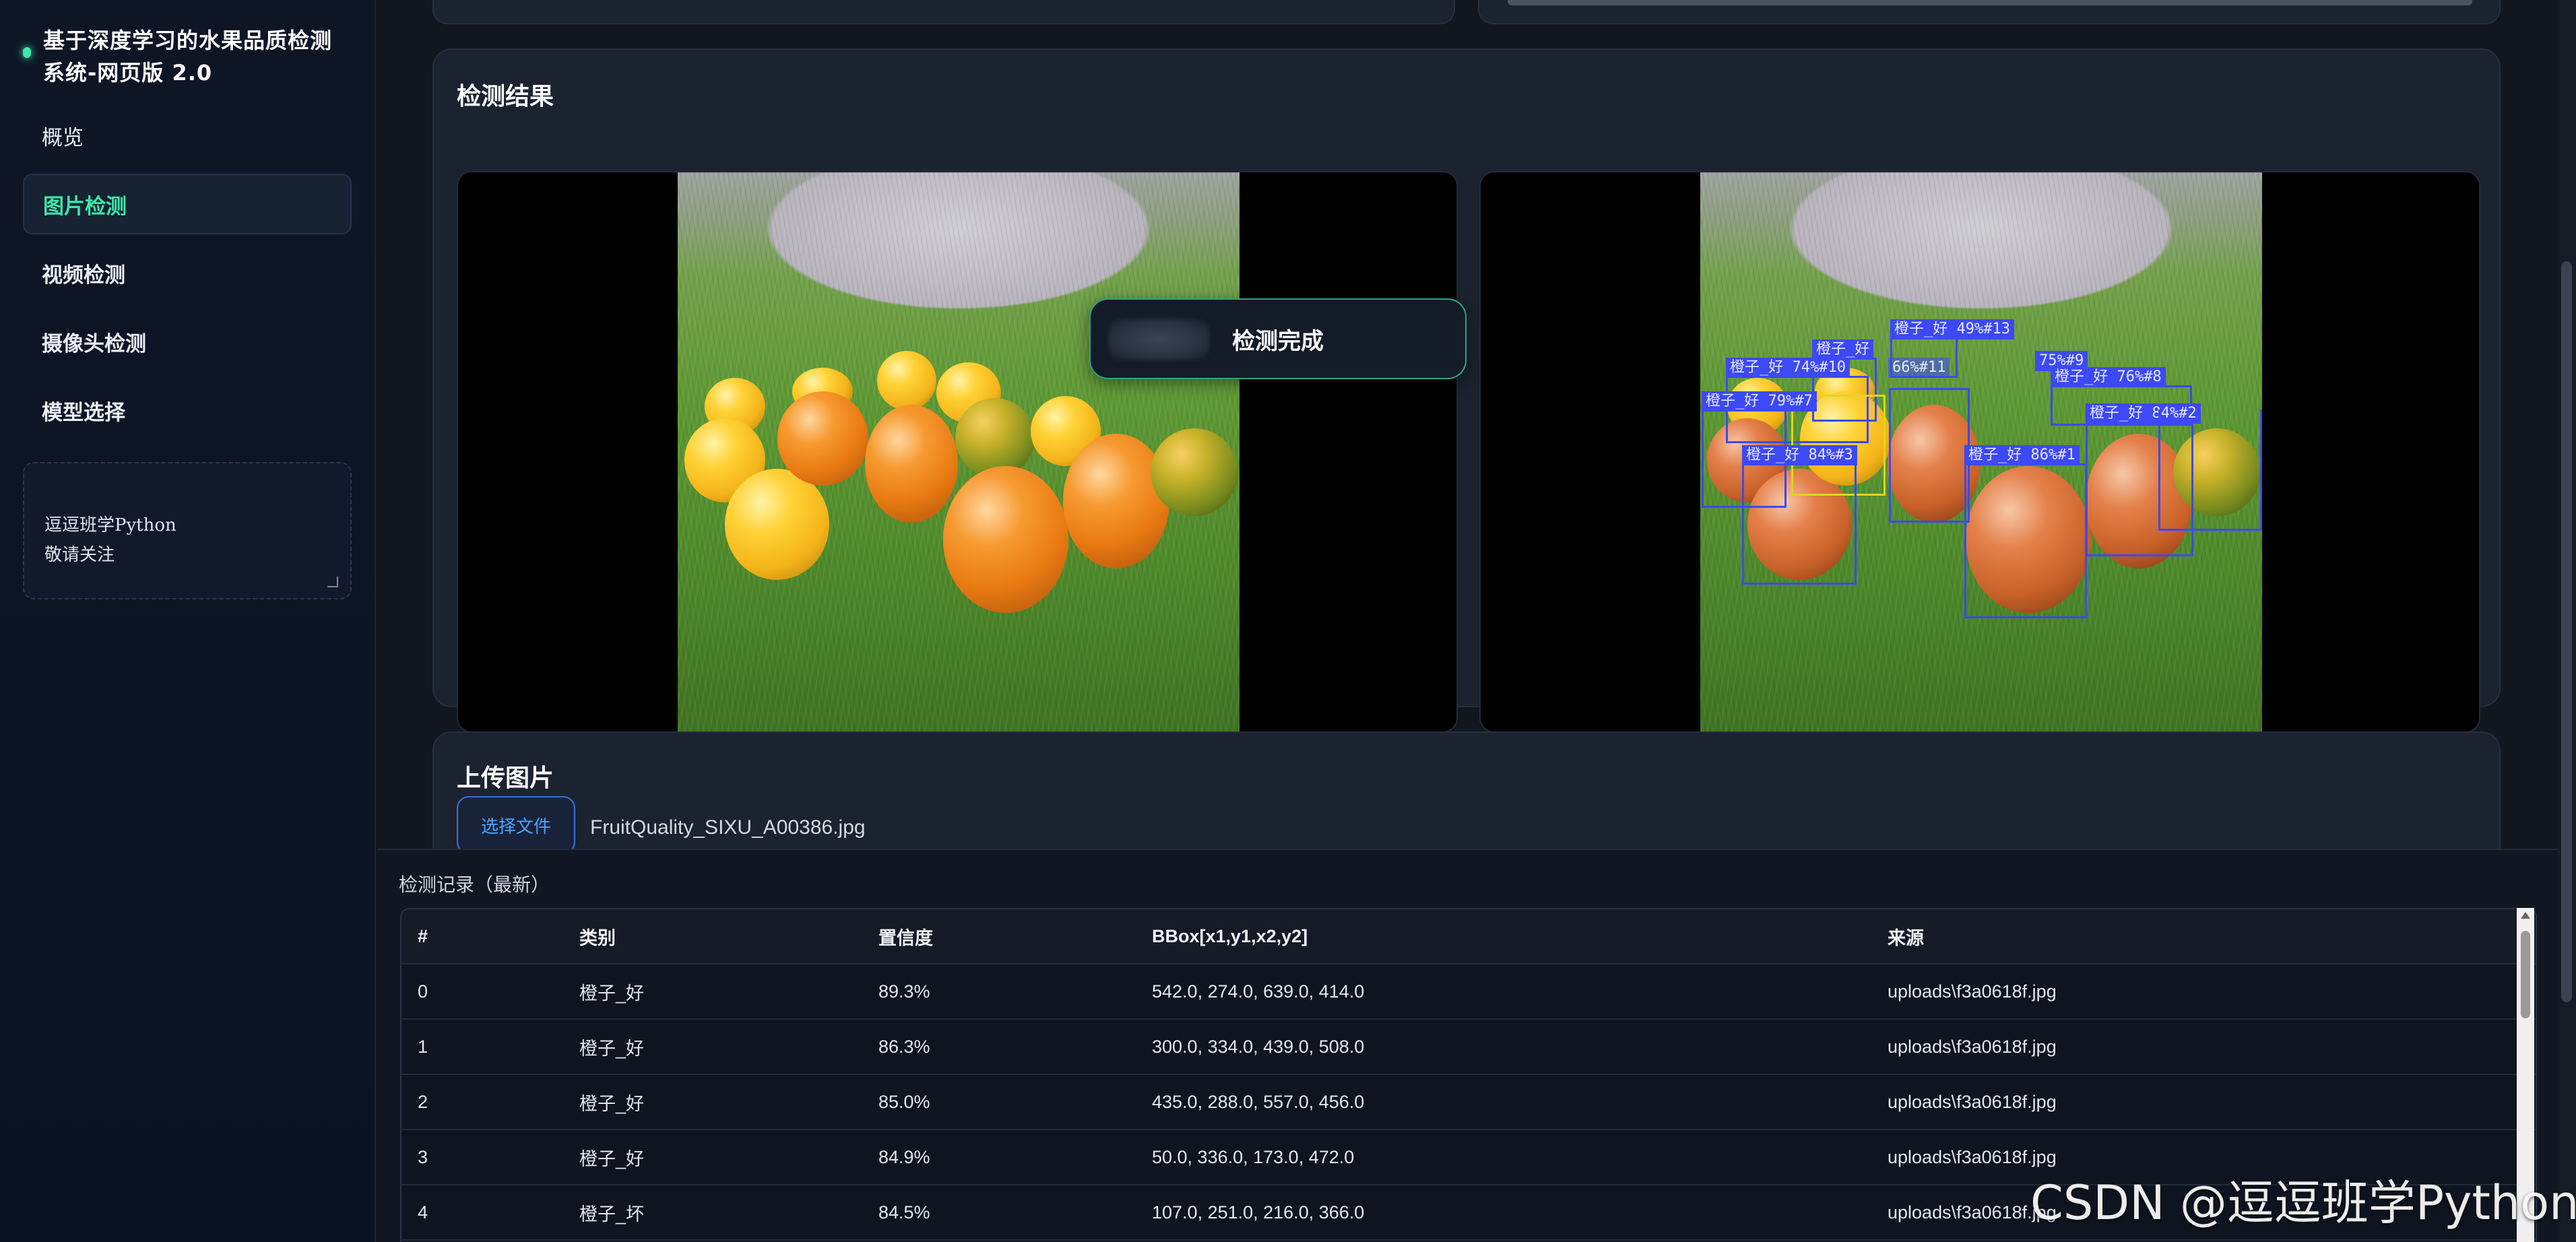  I want to click on cell-class: 橙子_坏, so click(612, 1214).